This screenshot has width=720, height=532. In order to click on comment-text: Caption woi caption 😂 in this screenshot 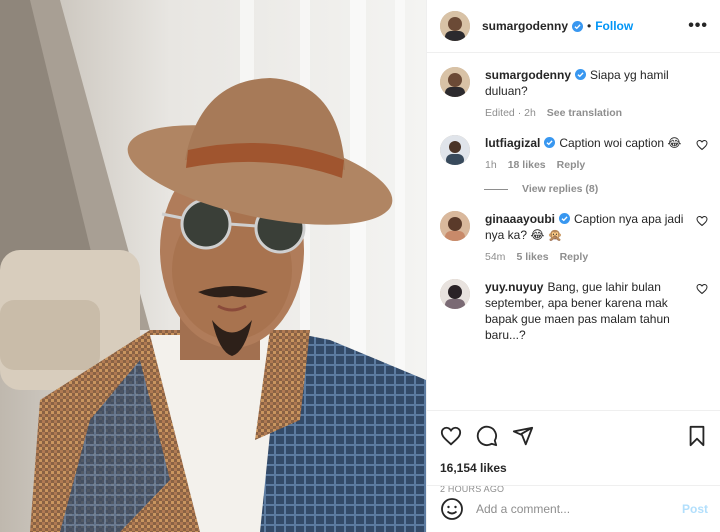, I will do `click(620, 143)`.